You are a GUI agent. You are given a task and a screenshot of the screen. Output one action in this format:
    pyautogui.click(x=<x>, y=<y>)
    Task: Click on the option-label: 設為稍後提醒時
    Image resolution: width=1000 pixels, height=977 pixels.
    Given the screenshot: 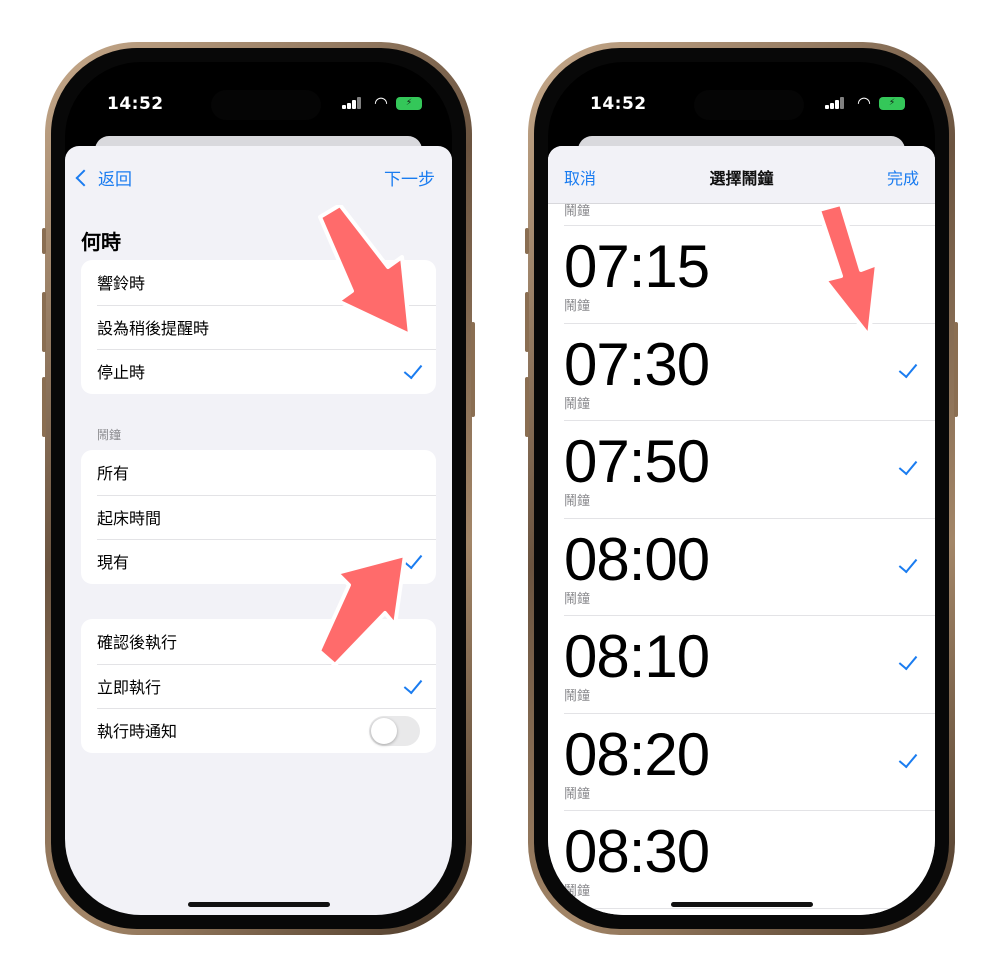 What is the action you would take?
    pyautogui.click(x=153, y=328)
    